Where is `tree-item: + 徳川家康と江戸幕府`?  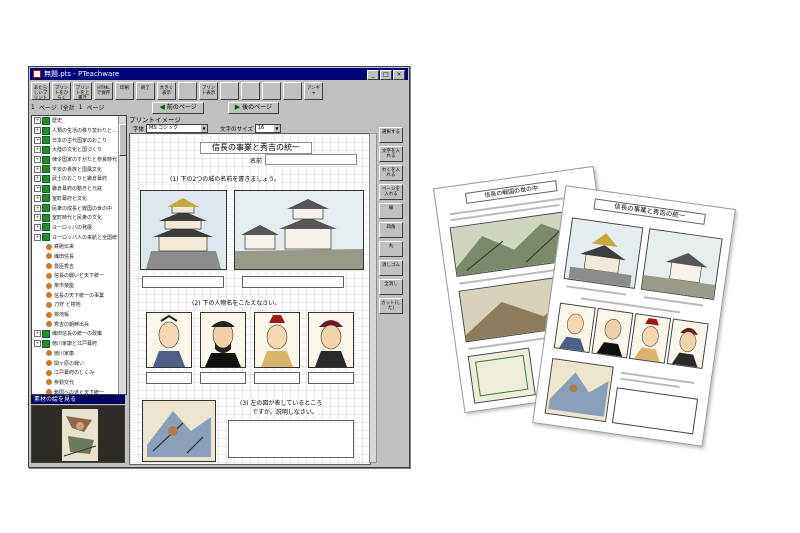
tree-item: + 徳川家康と江戸幕府 is located at coordinates (79, 344).